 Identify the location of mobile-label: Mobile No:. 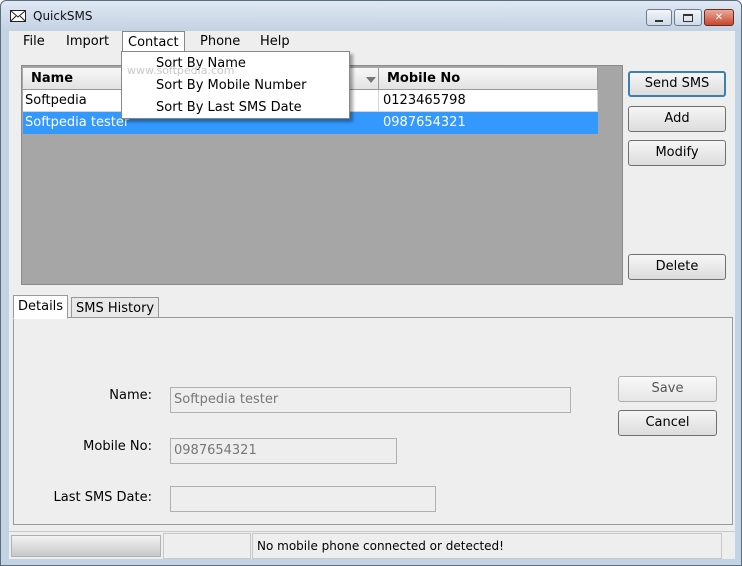
(117, 446).